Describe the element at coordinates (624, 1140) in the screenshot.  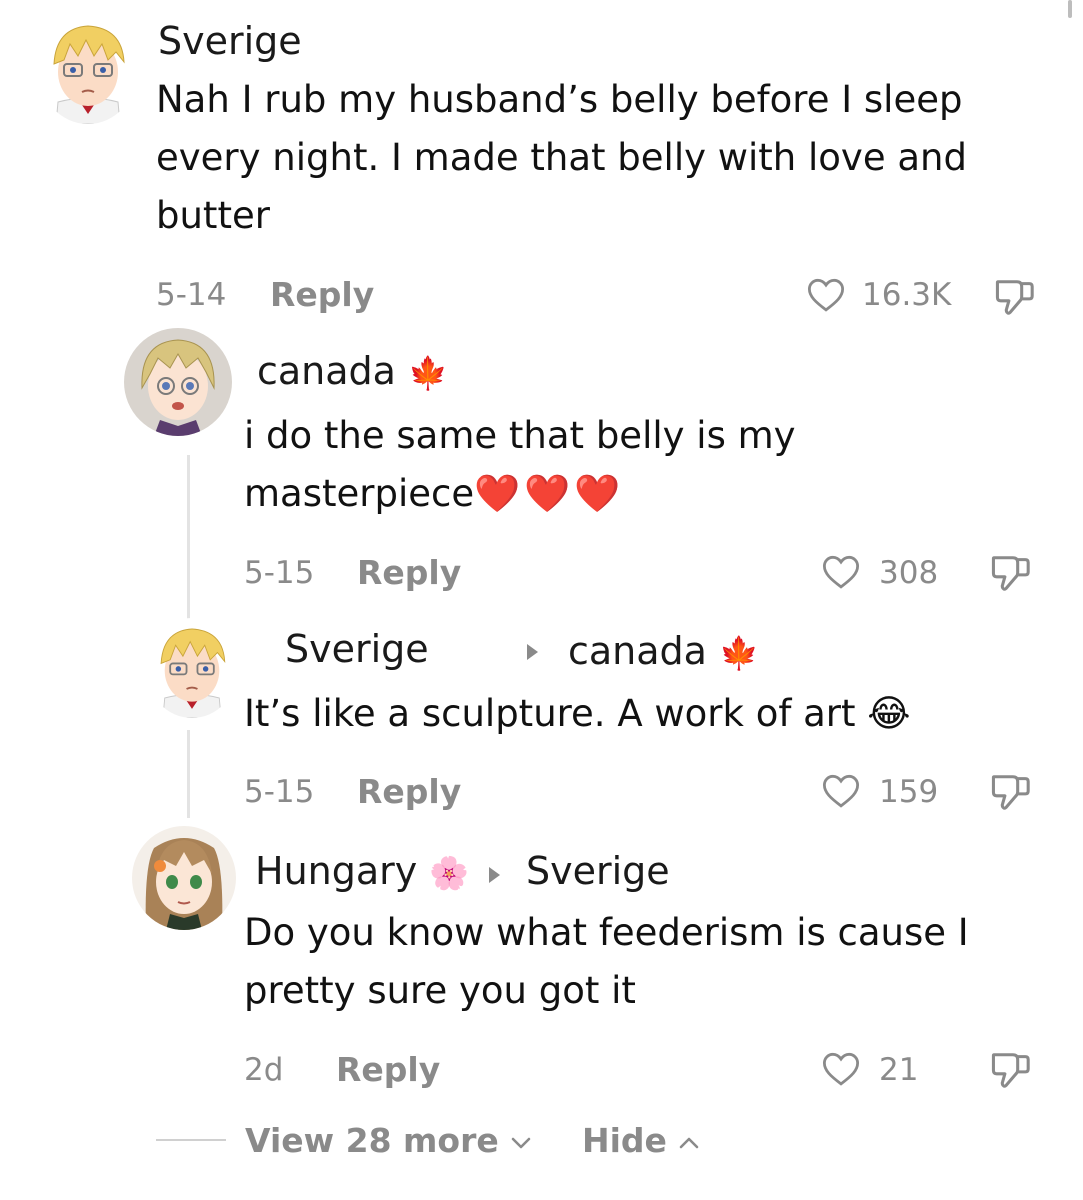
I see `hide-label: Hide` at that location.